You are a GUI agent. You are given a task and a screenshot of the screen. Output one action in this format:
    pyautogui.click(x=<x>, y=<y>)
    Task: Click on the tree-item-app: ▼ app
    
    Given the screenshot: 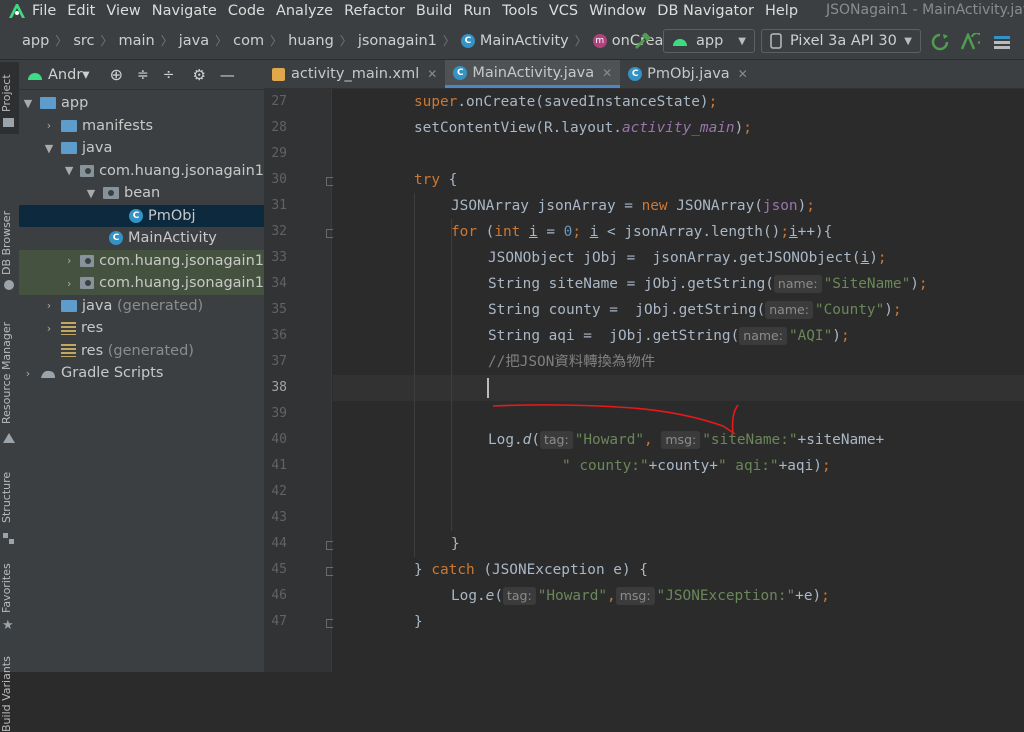 What is the action you would take?
    pyautogui.click(x=141, y=103)
    